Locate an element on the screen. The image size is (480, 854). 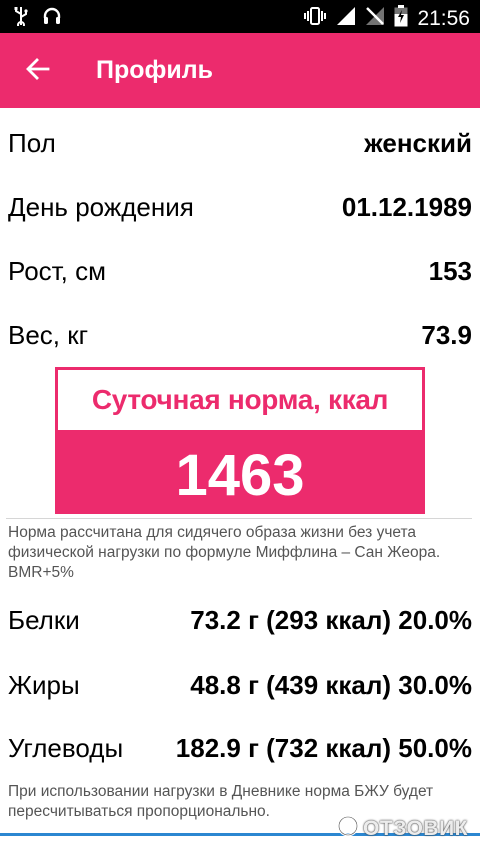
daily-norm-title: Суточная норма, ккал is located at coordinates (240, 399).